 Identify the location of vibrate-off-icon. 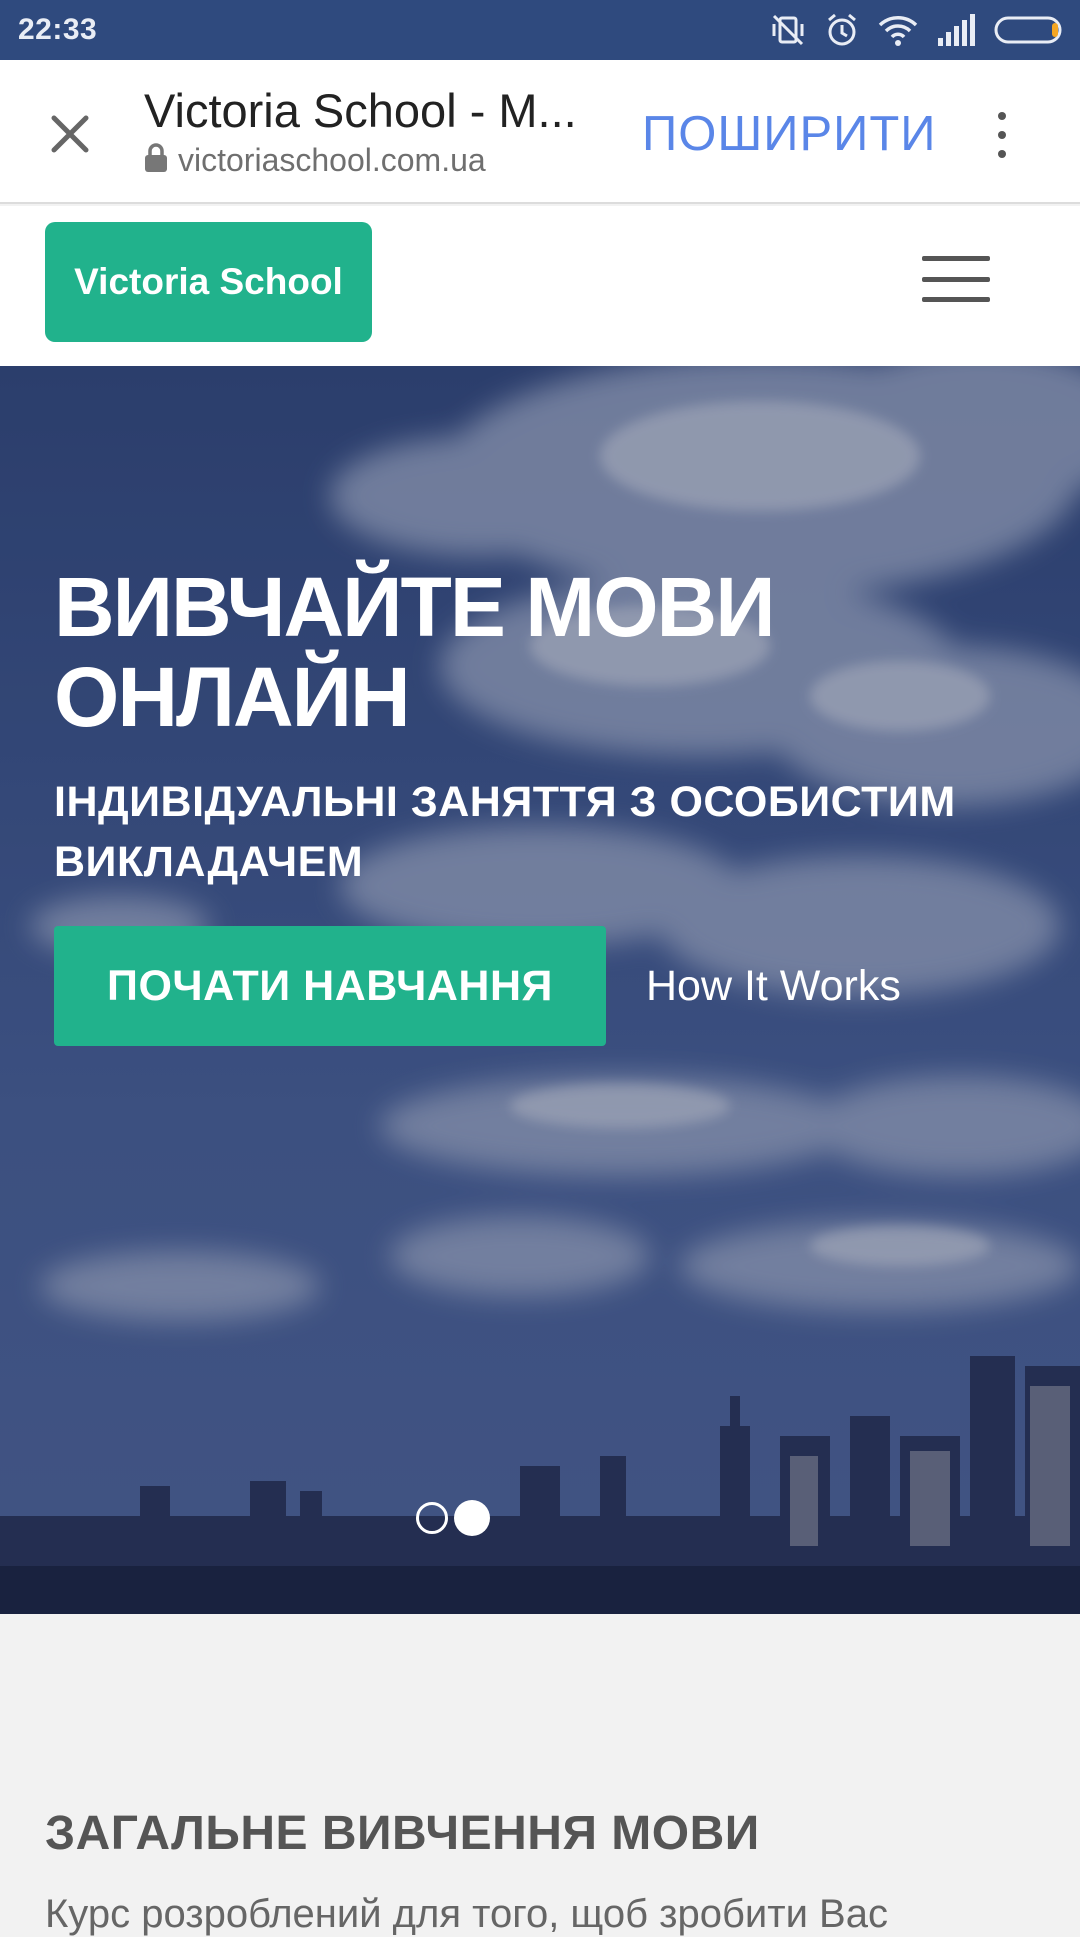
(788, 30).